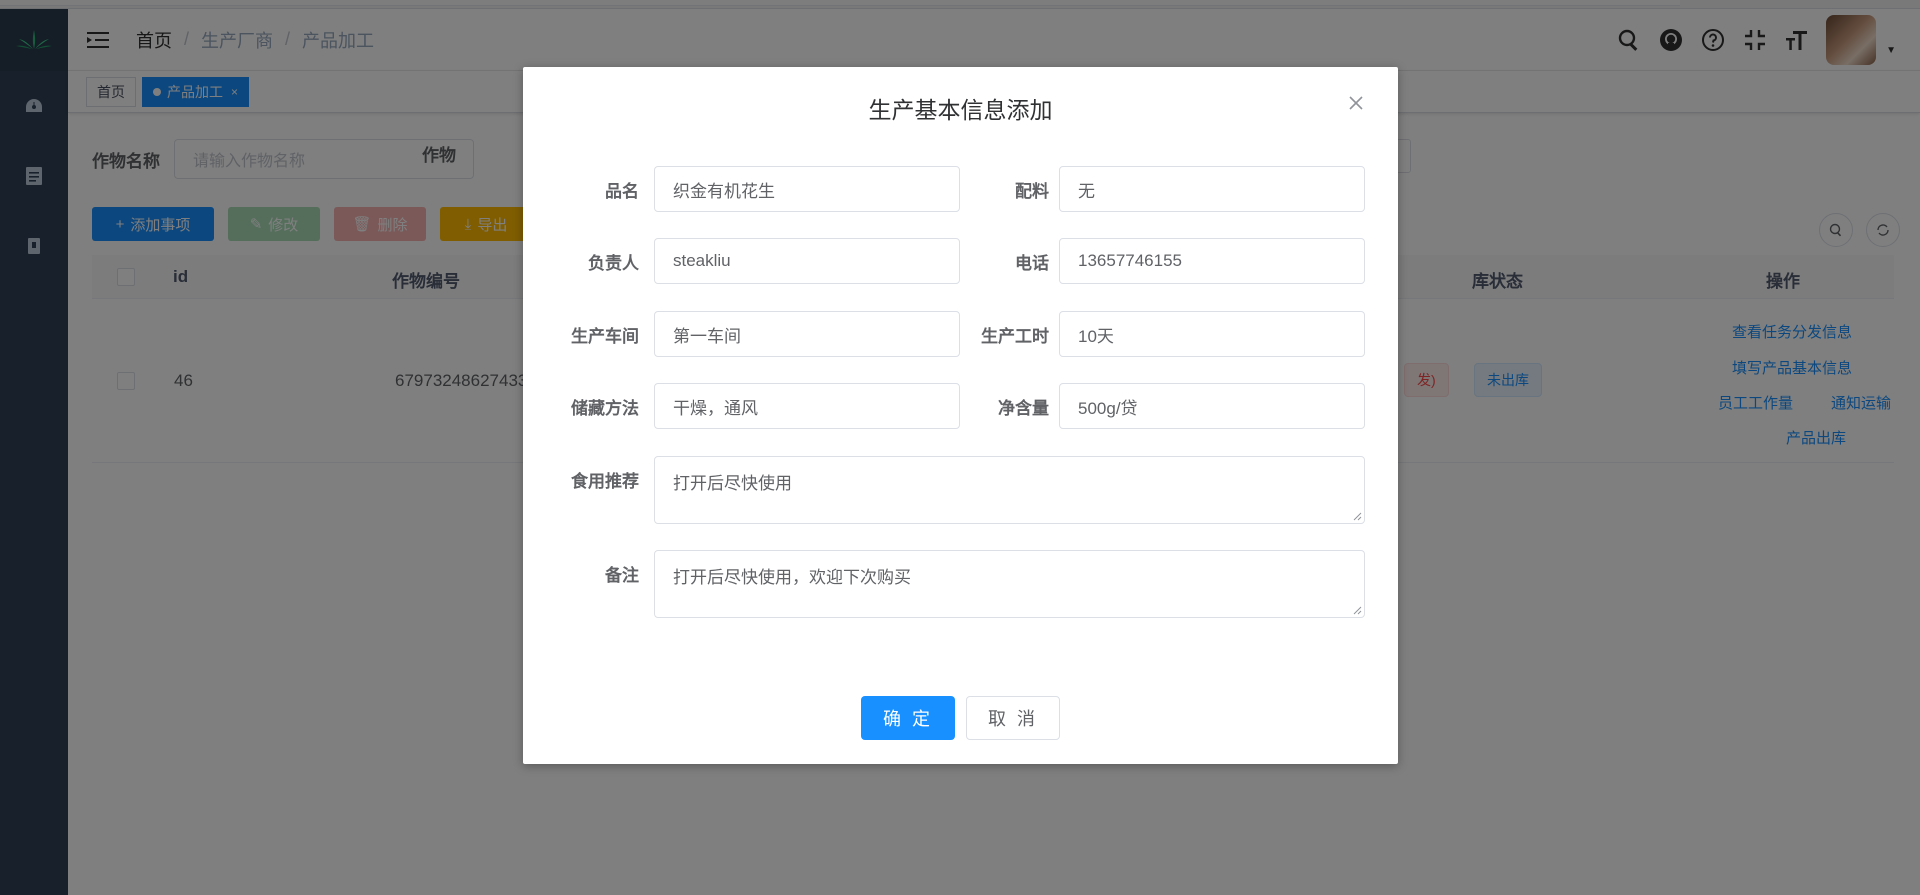 This screenshot has height=895, width=1920. What do you see at coordinates (1212, 189) in the screenshot?
I see `ingredients-input: 无` at bounding box center [1212, 189].